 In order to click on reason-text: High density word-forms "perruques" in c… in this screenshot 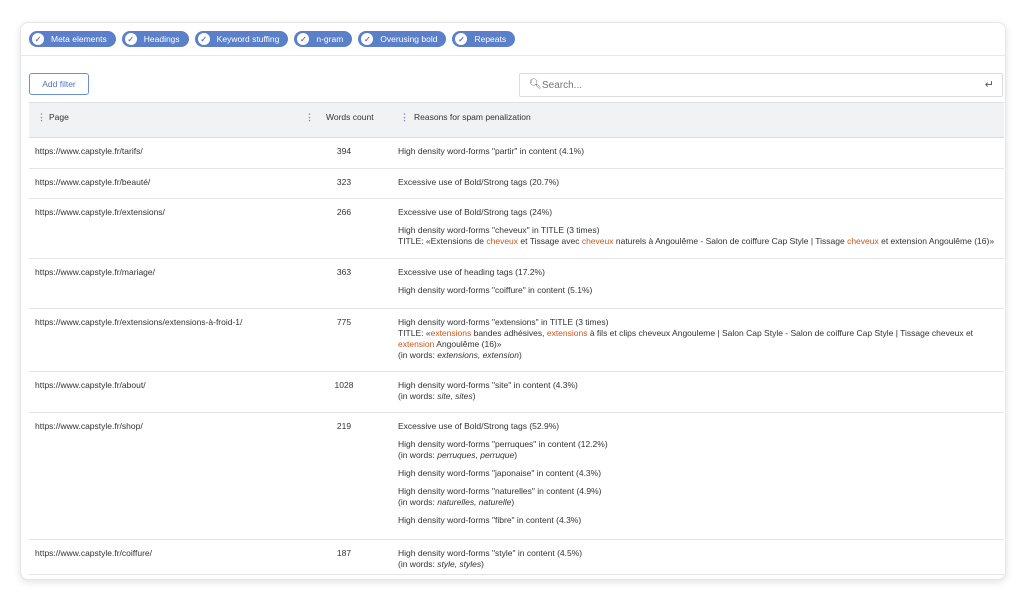, I will do `click(503, 444)`.